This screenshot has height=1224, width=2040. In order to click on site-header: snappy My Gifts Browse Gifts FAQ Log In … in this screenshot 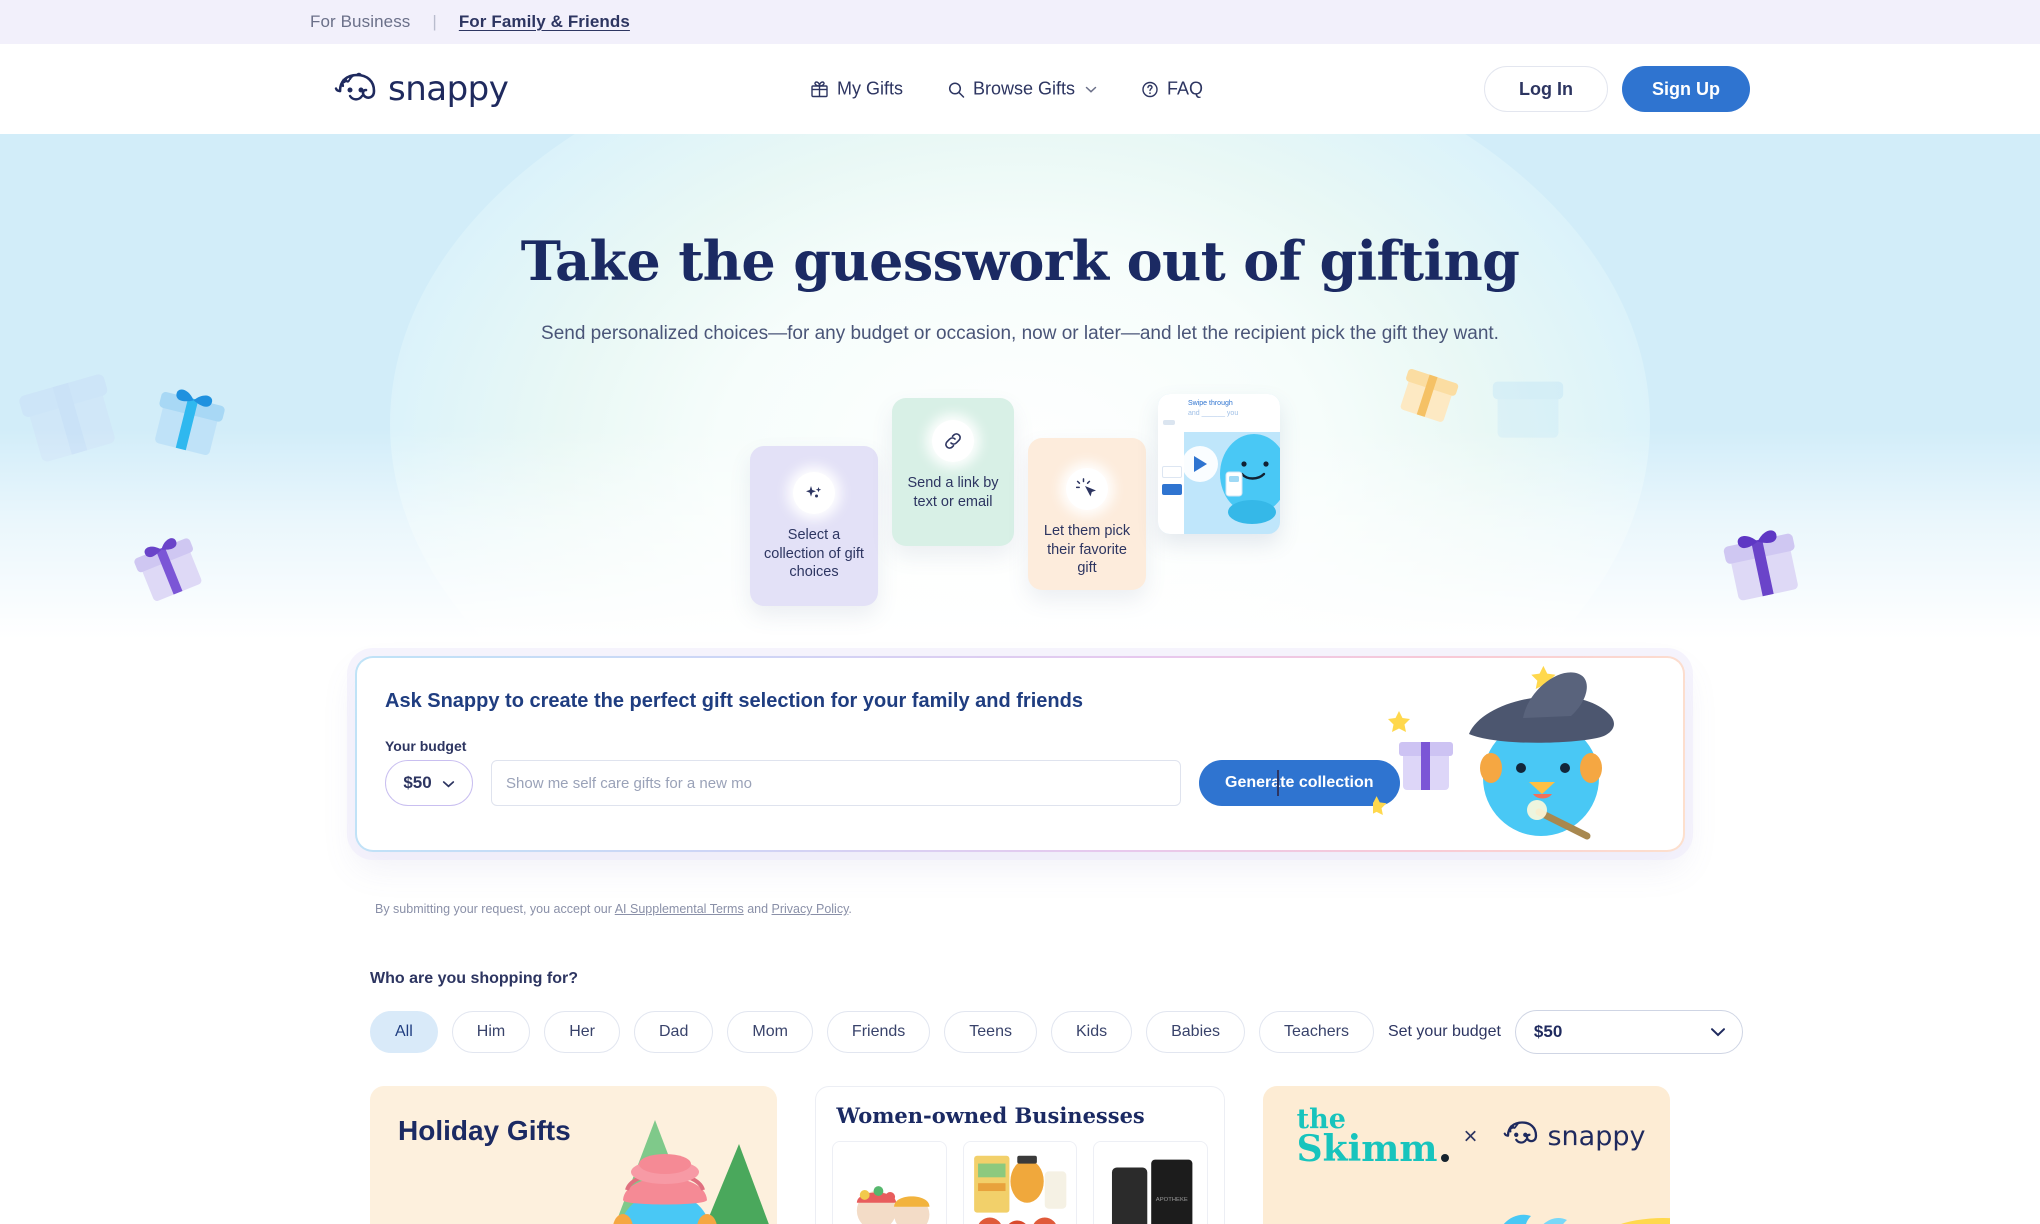, I will do `click(1020, 89)`.